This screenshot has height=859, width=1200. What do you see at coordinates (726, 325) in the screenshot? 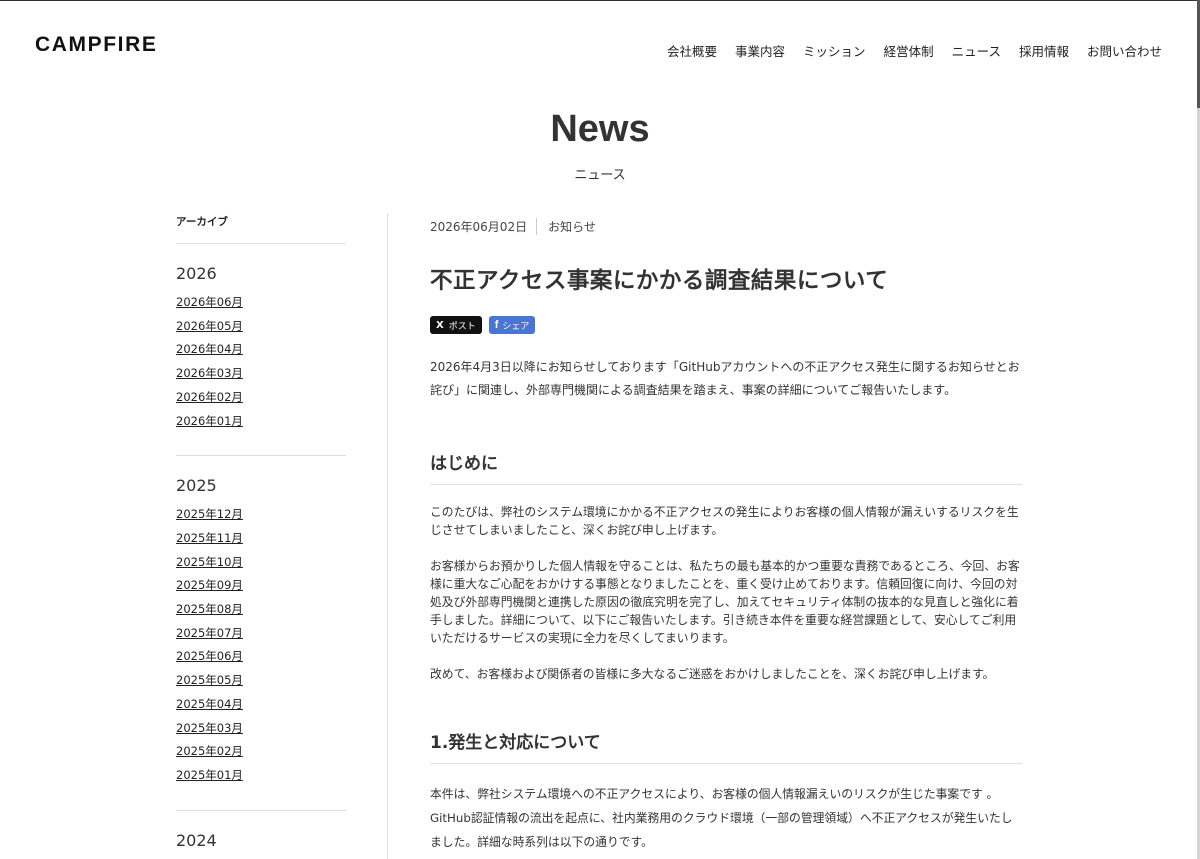
I see `share-buttons: X ポスト f シェア` at bounding box center [726, 325].